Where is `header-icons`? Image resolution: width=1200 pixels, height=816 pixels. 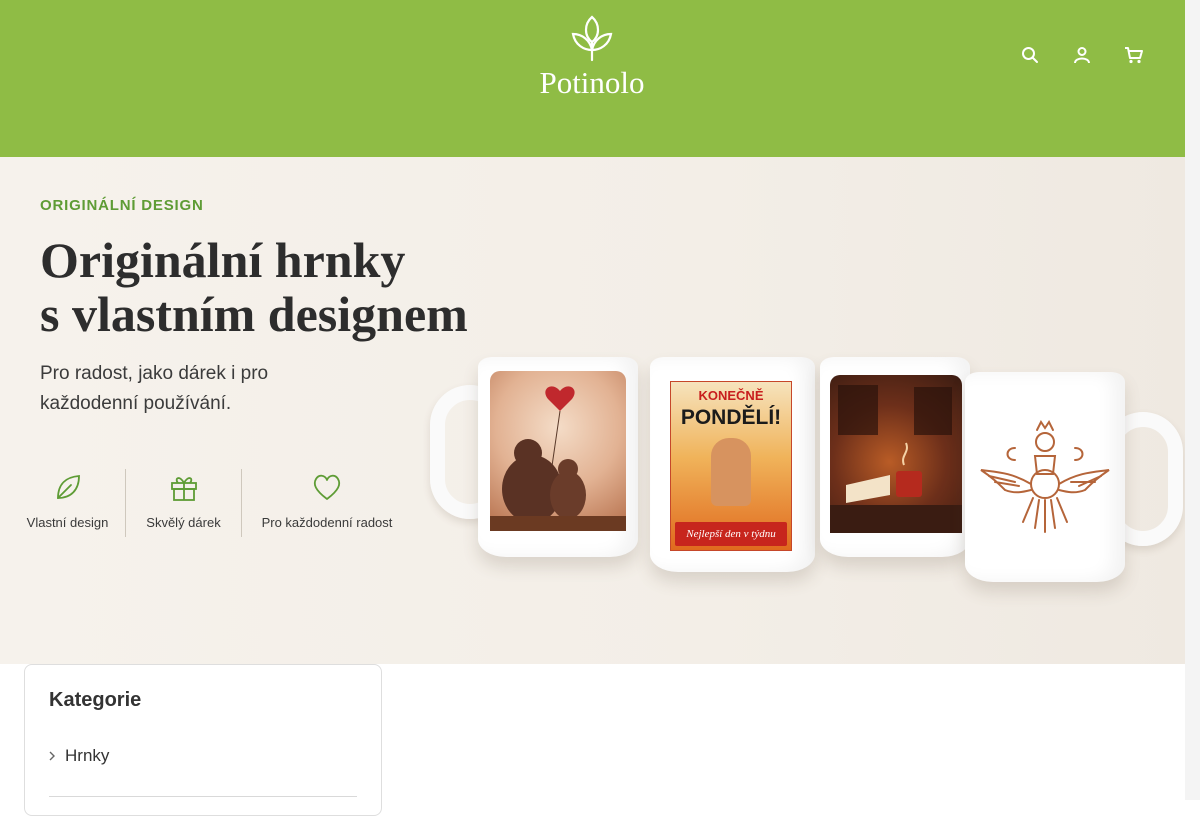
header-icons is located at coordinates (1083, 55).